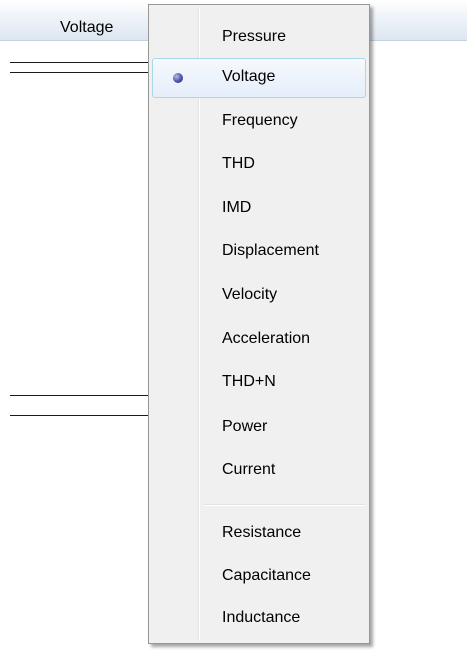 This screenshot has height=653, width=467. I want to click on menu-item-frequency: Frequency, so click(259, 122).